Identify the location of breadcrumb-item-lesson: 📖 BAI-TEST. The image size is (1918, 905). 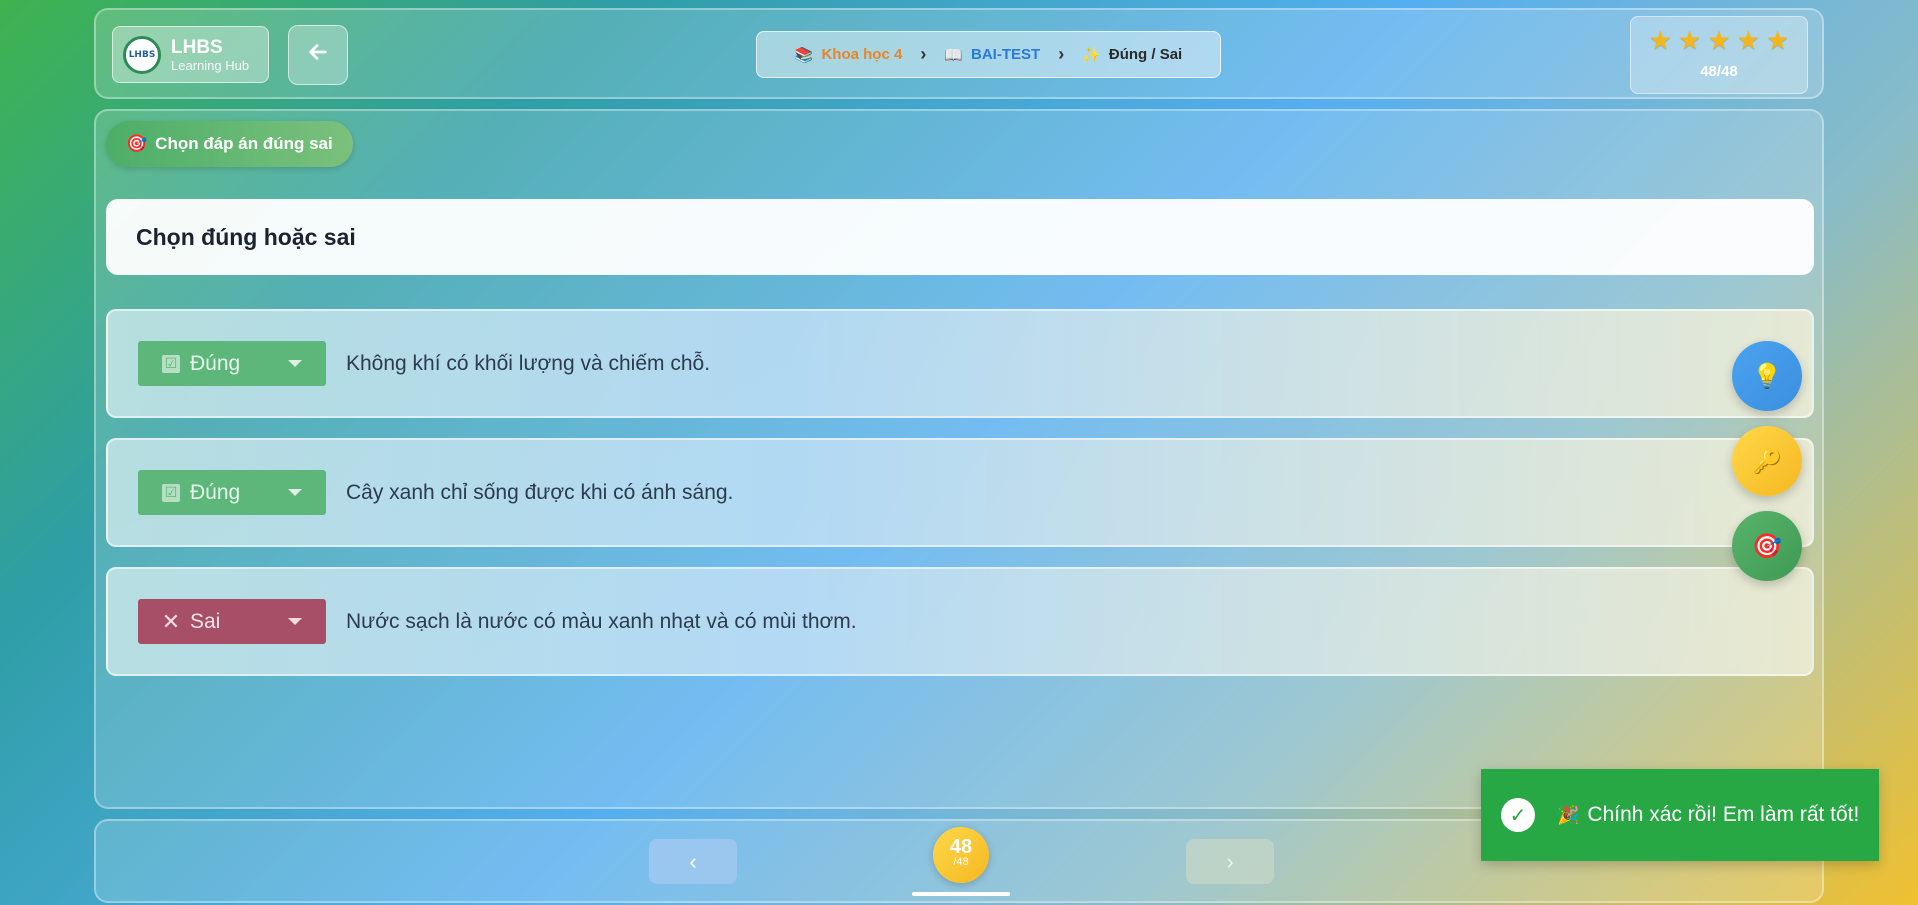
(992, 55).